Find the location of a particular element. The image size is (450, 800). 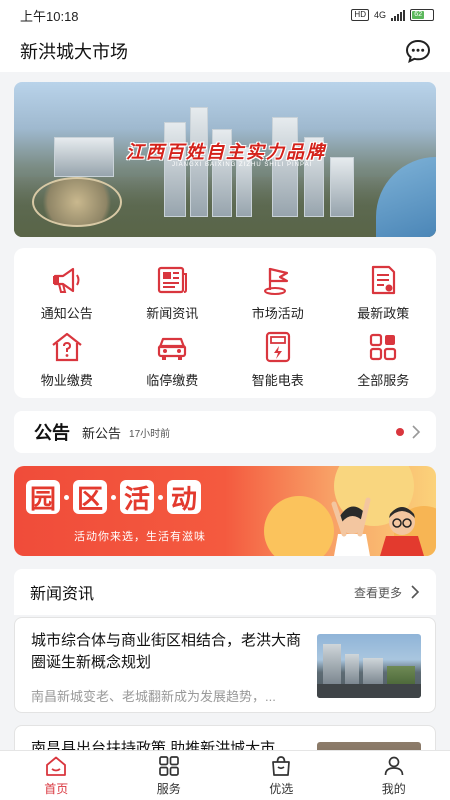

service-all: 全部服务 is located at coordinates (384, 358).